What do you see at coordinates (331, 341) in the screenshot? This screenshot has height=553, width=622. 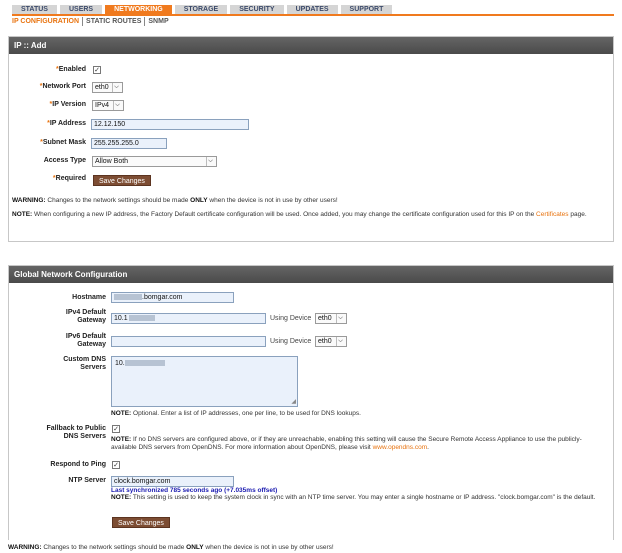 I see `ipv6-device-select: eth0 ⌵` at bounding box center [331, 341].